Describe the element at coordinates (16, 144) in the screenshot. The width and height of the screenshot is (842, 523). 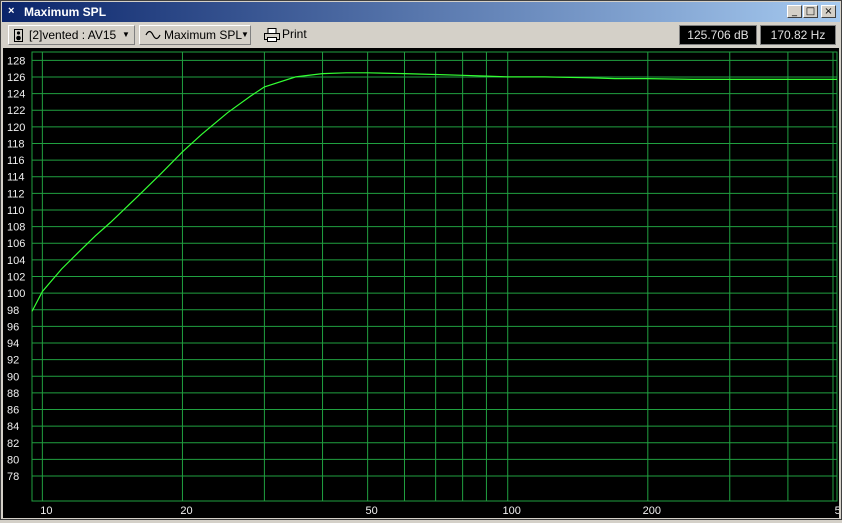
I see `y-tick-label: 118` at that location.